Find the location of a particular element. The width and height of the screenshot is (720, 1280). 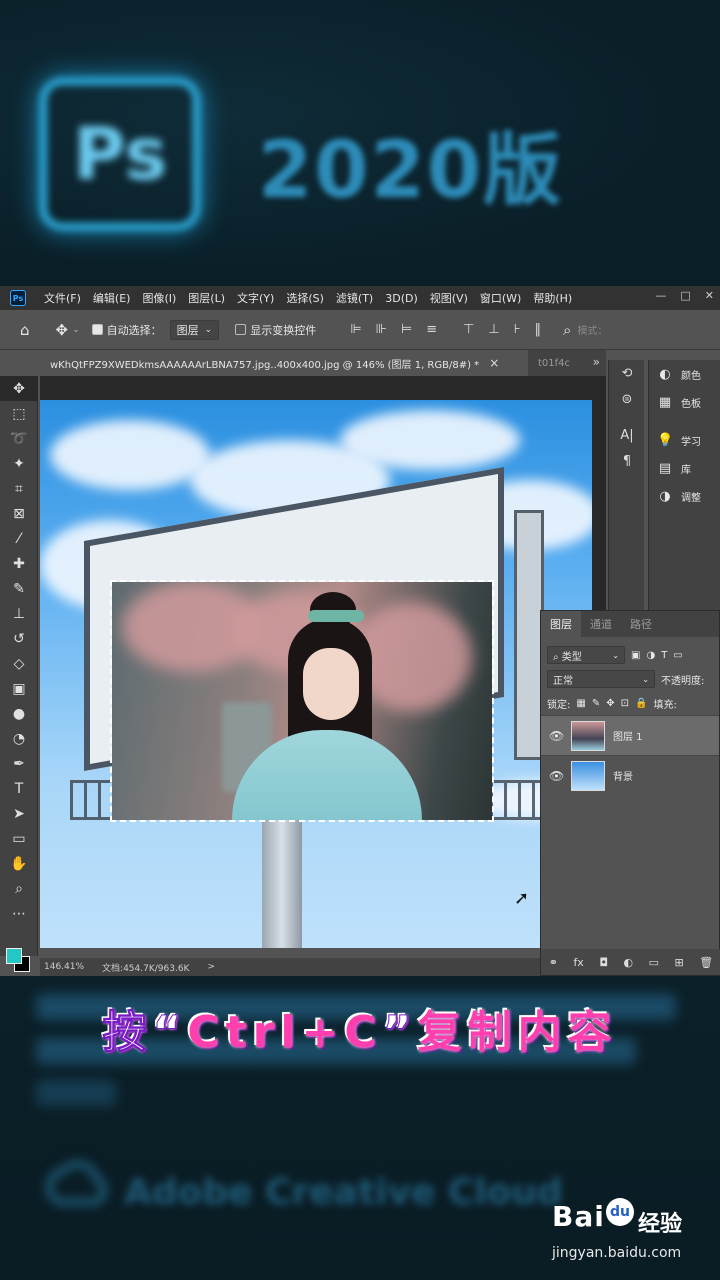

magic-wand-icon: ✦ is located at coordinates (19, 463).